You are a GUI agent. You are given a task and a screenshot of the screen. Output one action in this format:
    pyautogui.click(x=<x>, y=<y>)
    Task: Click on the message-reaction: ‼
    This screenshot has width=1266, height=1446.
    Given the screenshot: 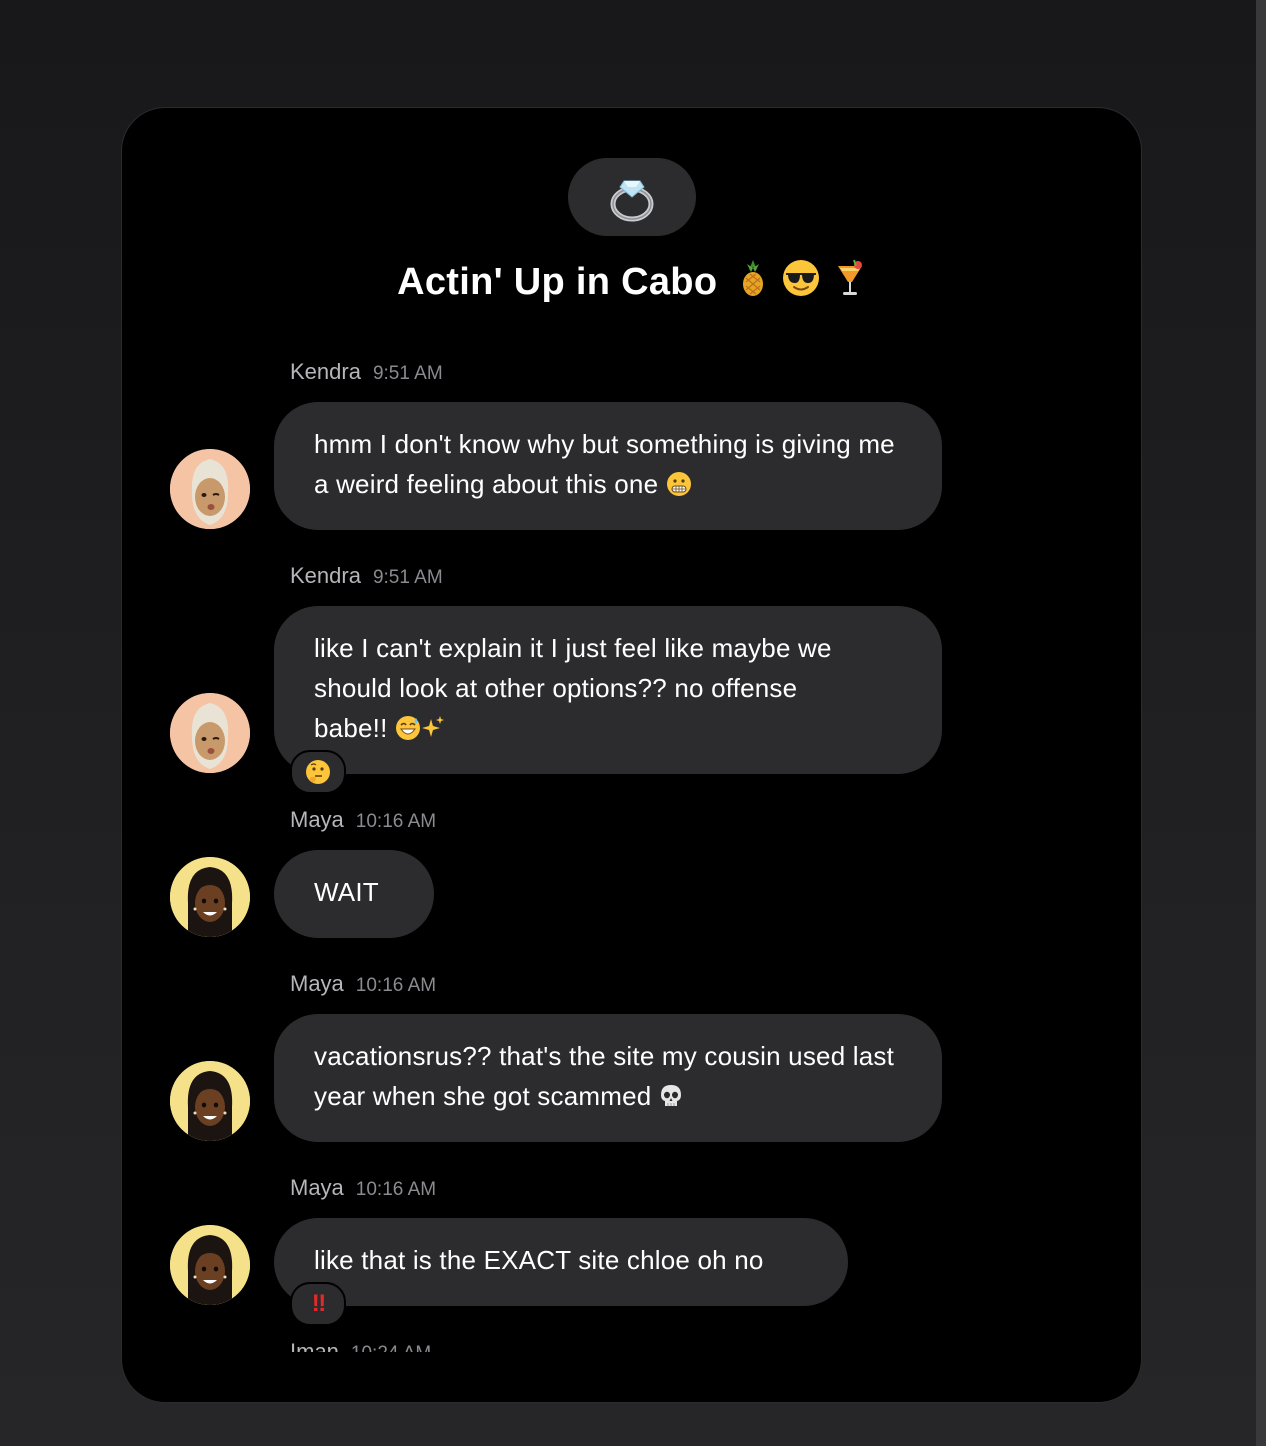 What is the action you would take?
    pyautogui.click(x=318, y=1304)
    